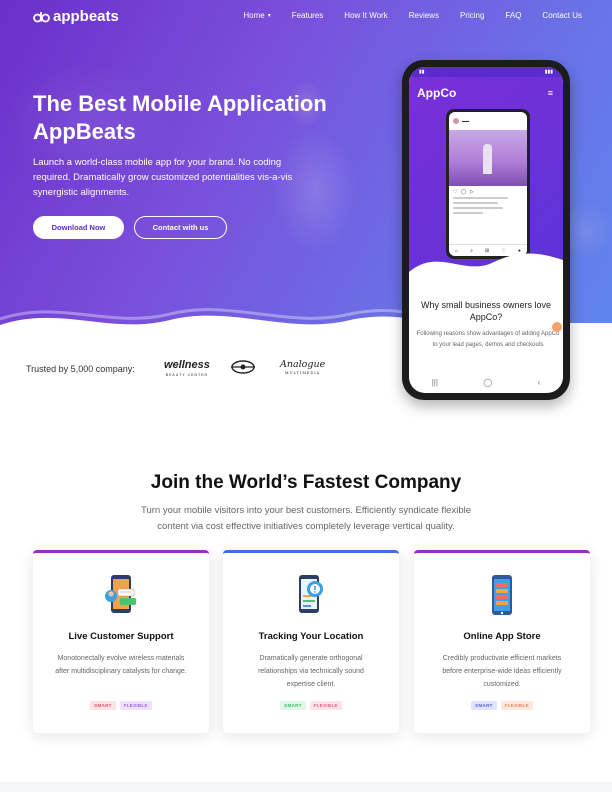  Describe the element at coordinates (472, 15) in the screenshot. I see `nav-pricing: Pricing` at that location.